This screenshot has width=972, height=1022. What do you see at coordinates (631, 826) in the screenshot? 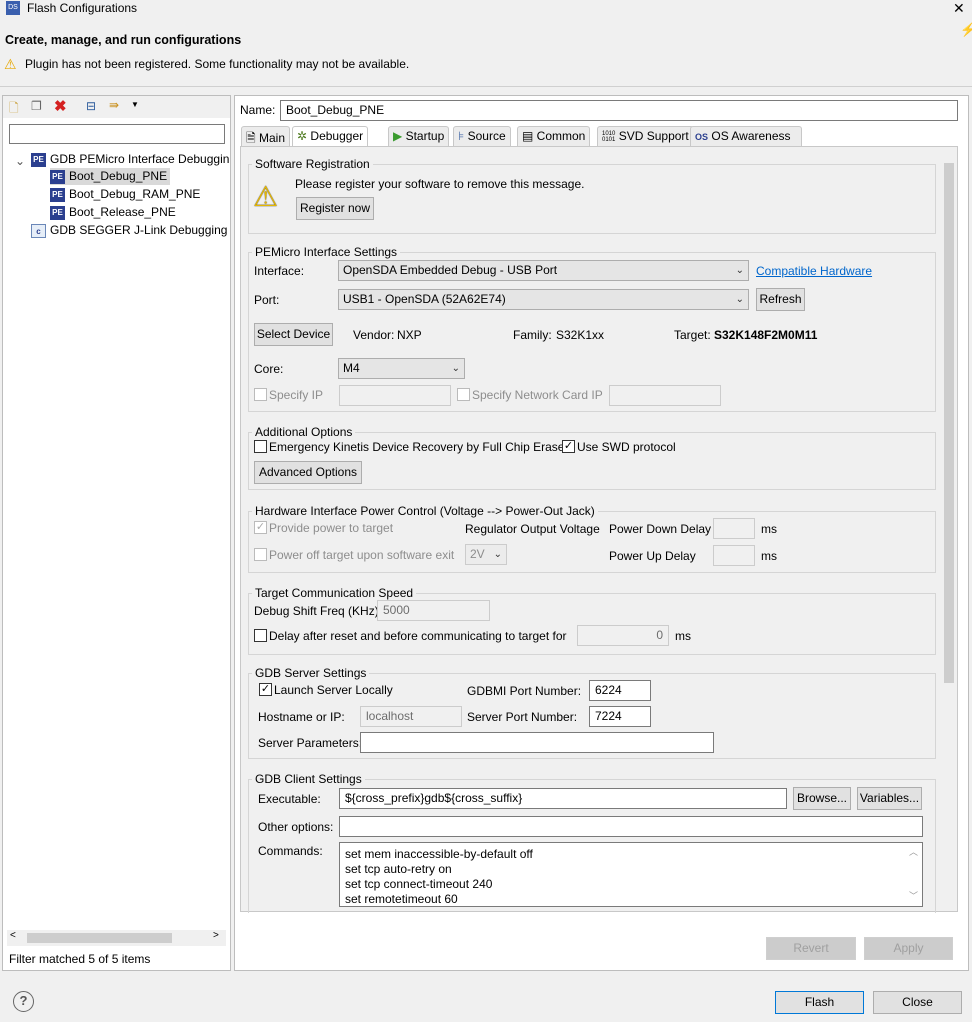
I see `other-options-input` at bounding box center [631, 826].